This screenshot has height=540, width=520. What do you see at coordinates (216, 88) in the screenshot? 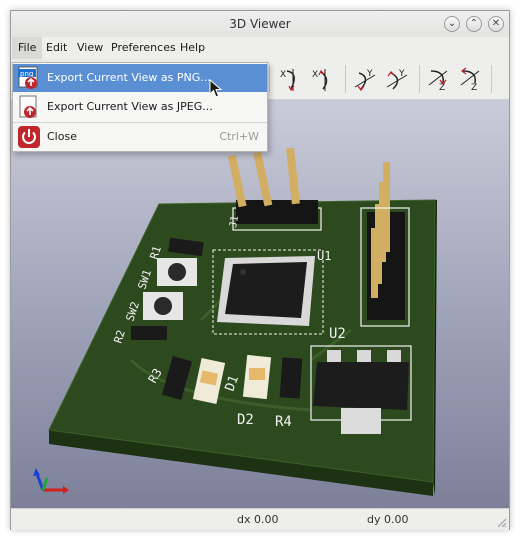
I see `mouse-cursor-icon` at bounding box center [216, 88].